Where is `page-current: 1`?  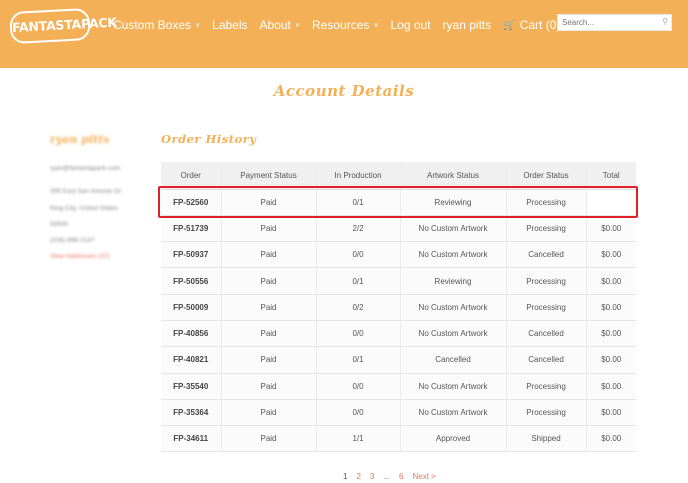 page-current: 1 is located at coordinates (345, 476).